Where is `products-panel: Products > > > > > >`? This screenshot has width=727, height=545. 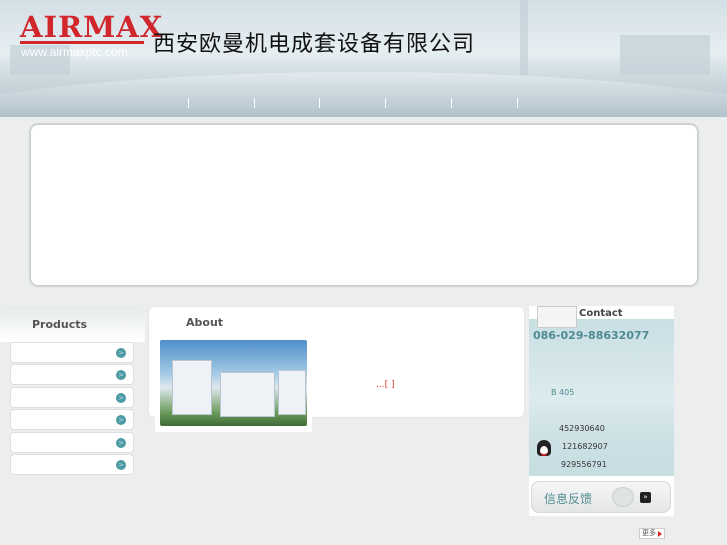 products-panel: Products > > > > > > is located at coordinates (72, 392).